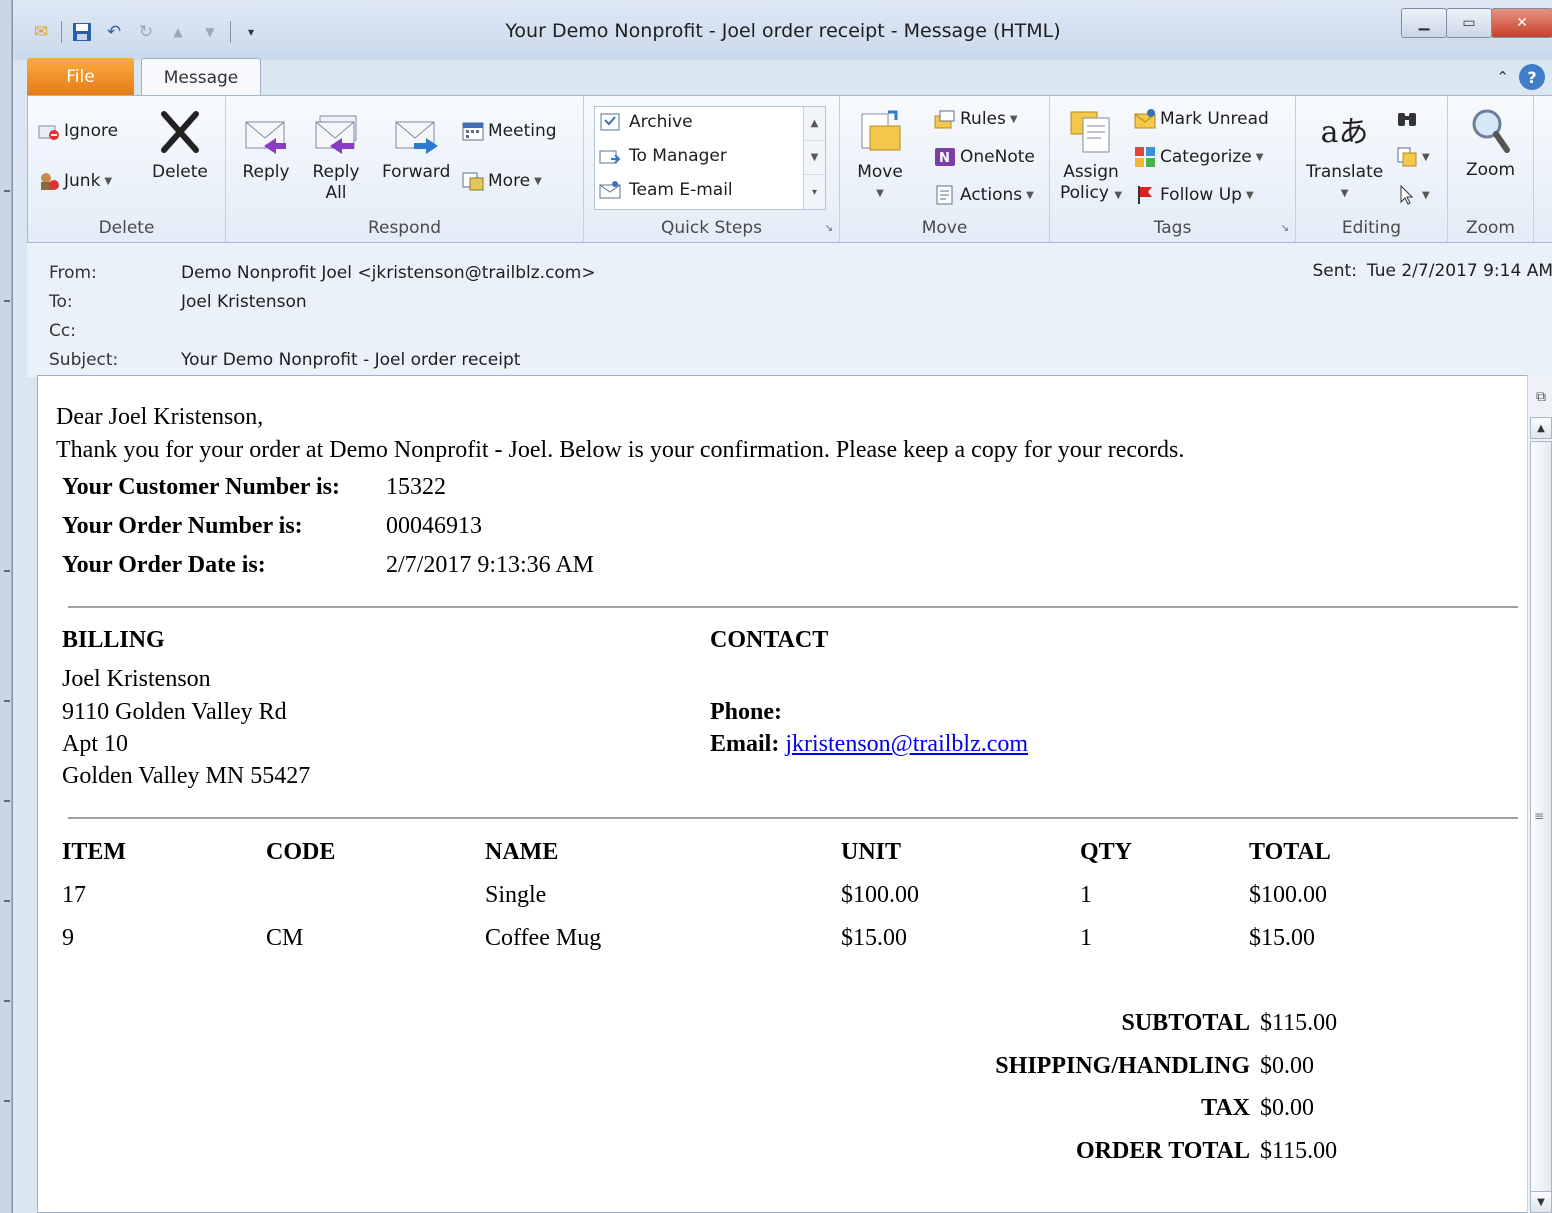 The image size is (1552, 1213). What do you see at coordinates (416, 132) in the screenshot?
I see `forward-icon` at bounding box center [416, 132].